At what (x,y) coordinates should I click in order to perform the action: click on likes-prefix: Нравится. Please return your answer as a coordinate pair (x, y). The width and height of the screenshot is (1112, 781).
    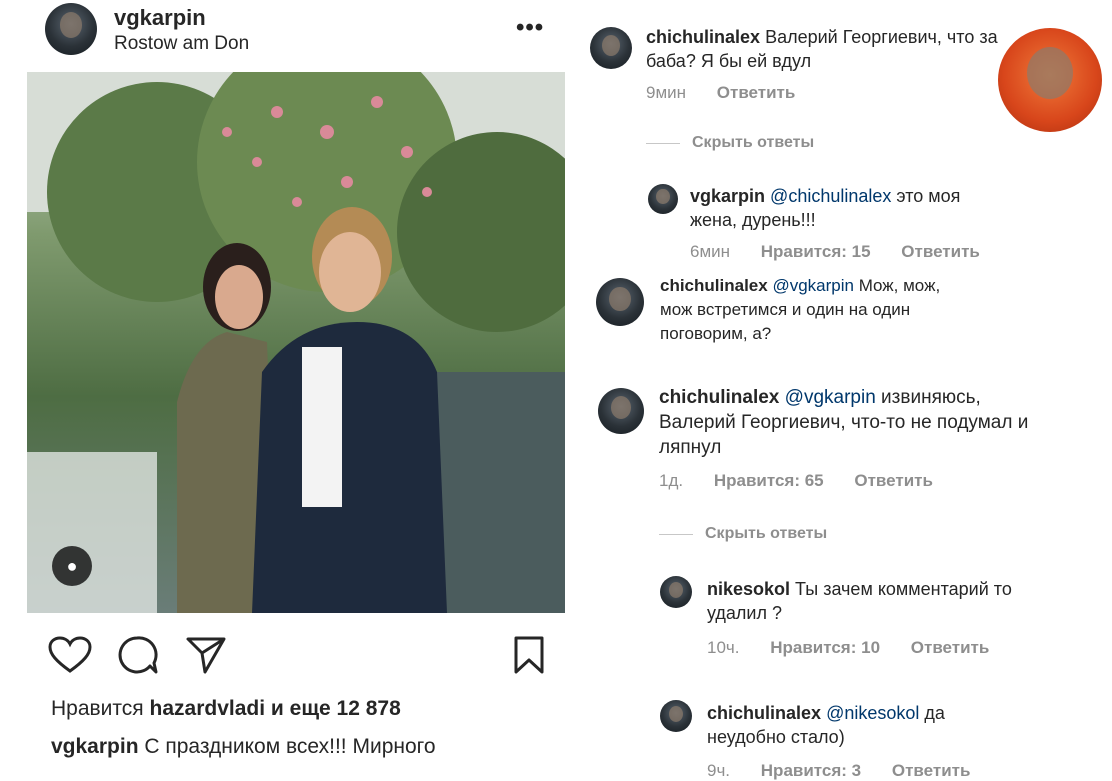
    Looking at the image, I should click on (97, 708).